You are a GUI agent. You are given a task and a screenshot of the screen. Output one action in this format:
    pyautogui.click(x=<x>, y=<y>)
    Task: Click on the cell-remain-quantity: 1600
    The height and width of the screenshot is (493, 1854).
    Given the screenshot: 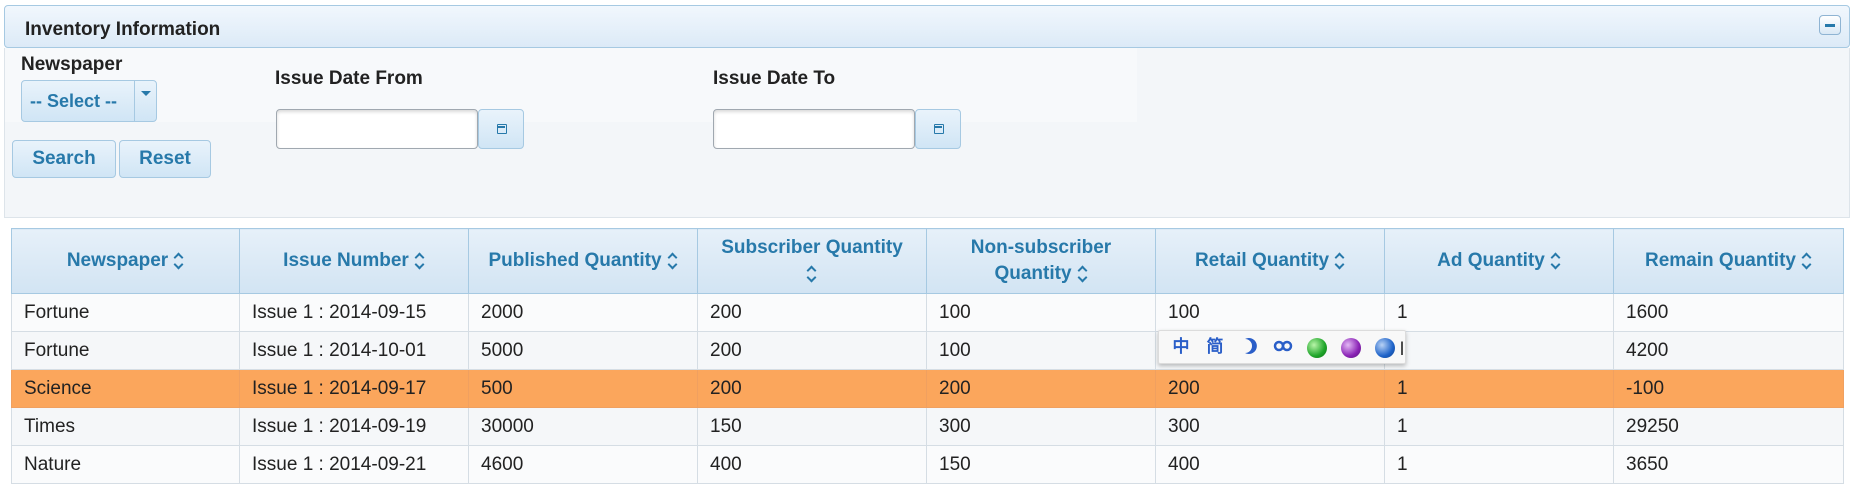 What is the action you would take?
    pyautogui.click(x=1728, y=312)
    